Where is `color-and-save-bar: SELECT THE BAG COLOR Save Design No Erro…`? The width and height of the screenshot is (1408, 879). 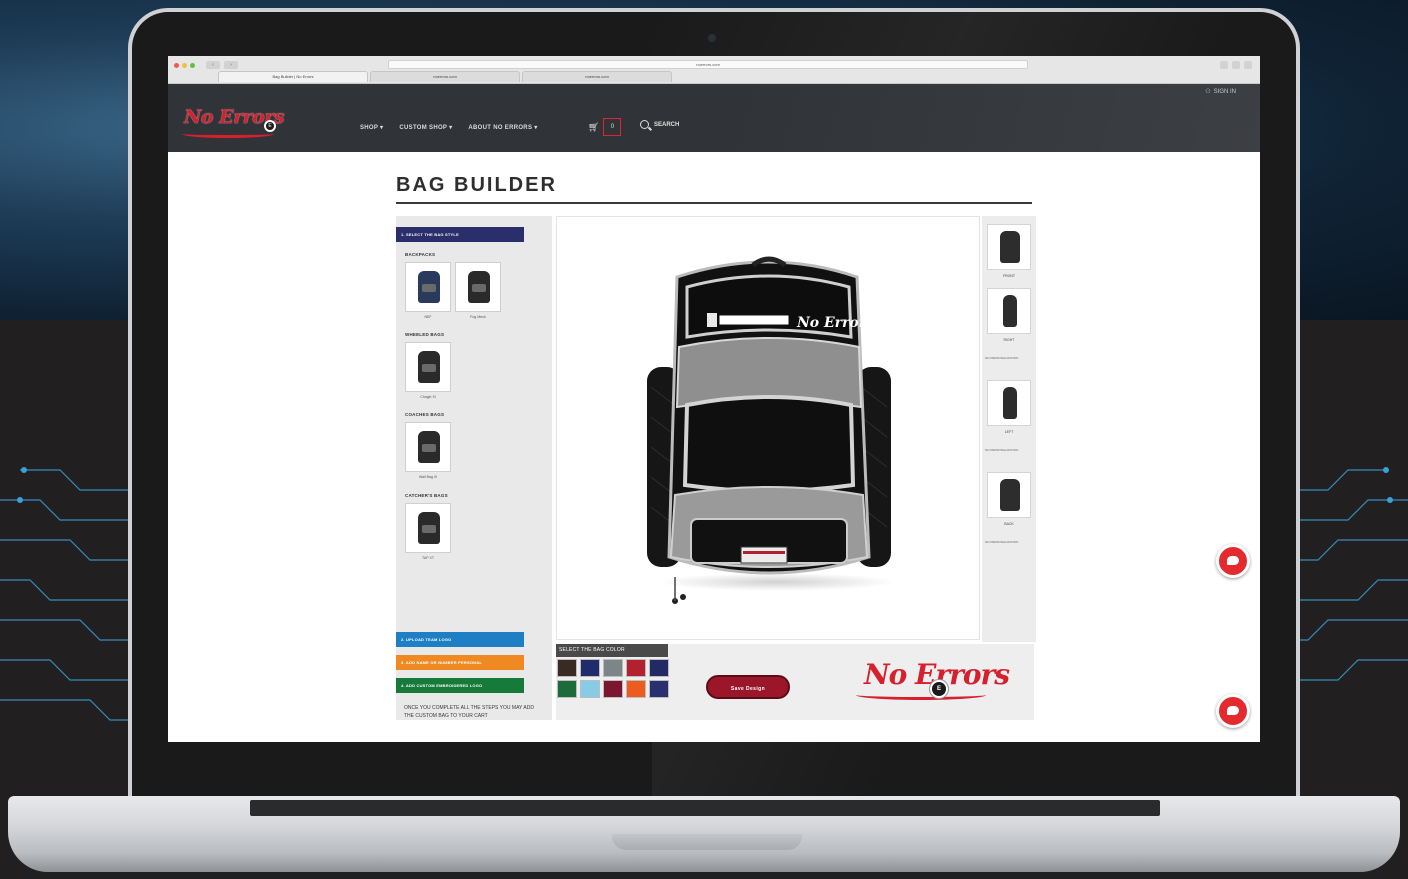 color-and-save-bar: SELECT THE BAG COLOR Save Design No Erro… is located at coordinates (795, 682).